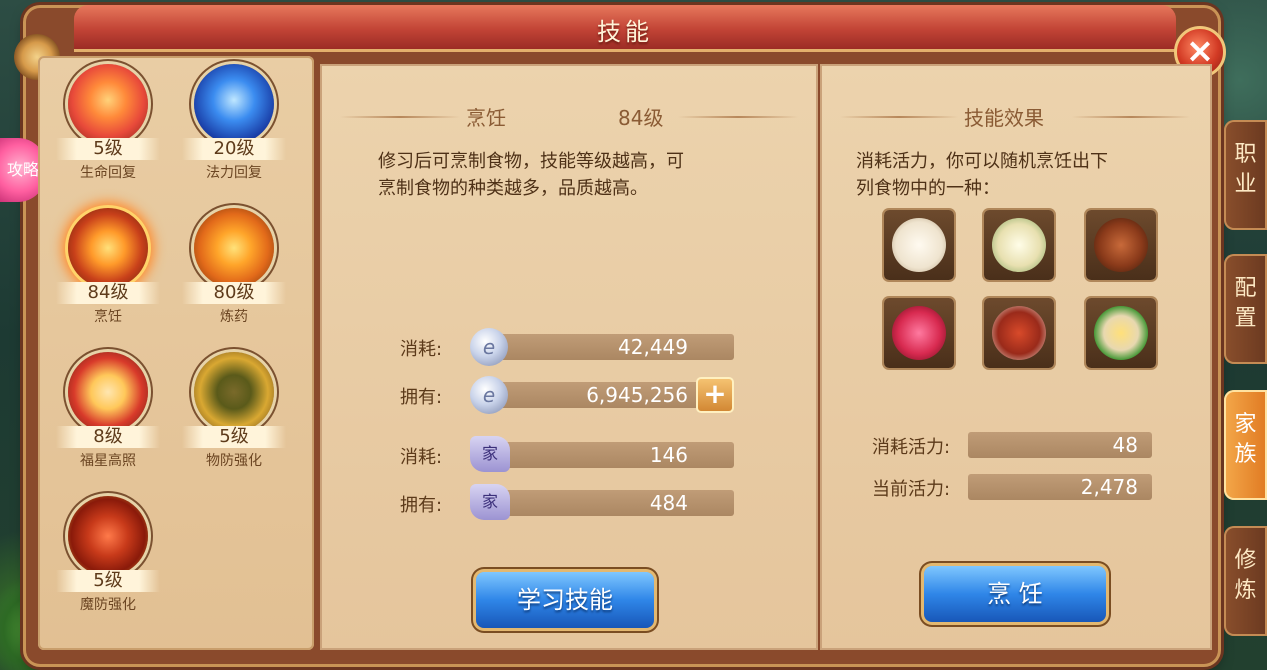 The width and height of the screenshot is (1267, 670). What do you see at coordinates (613, 455) in the screenshot?
I see `contrib-cost-value: 146` at bounding box center [613, 455].